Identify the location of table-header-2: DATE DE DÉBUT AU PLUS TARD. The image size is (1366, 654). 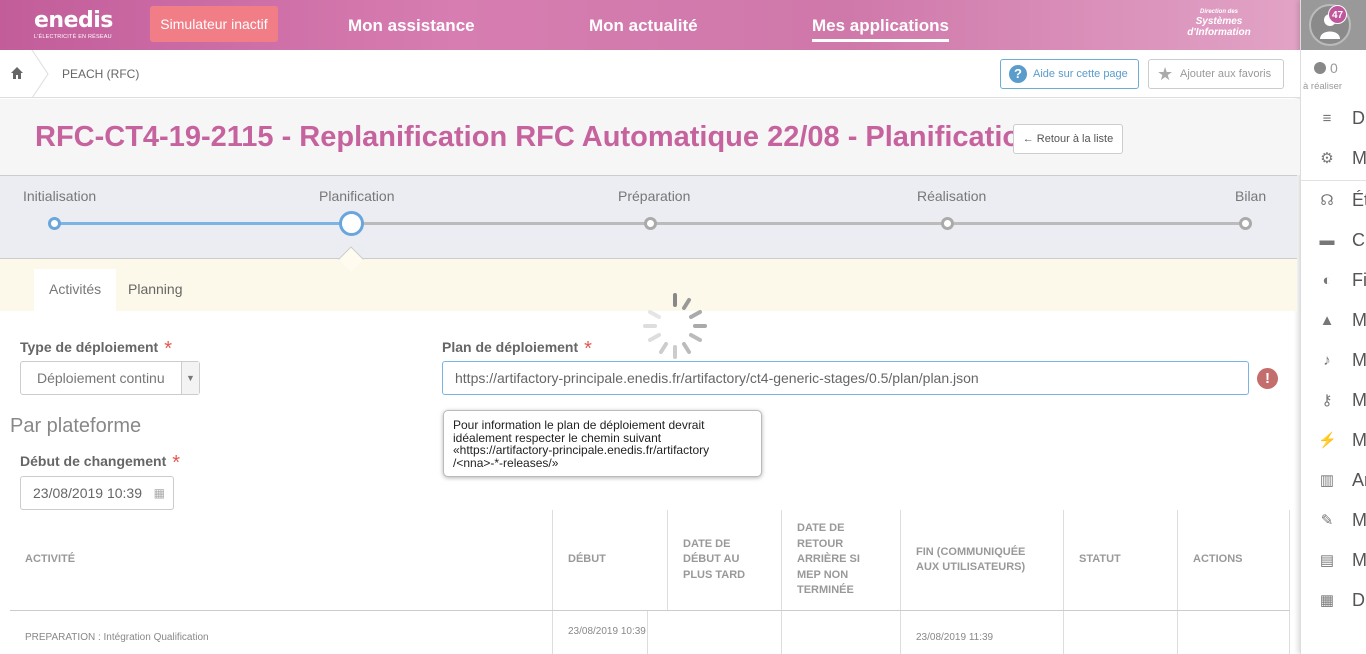
(725, 560).